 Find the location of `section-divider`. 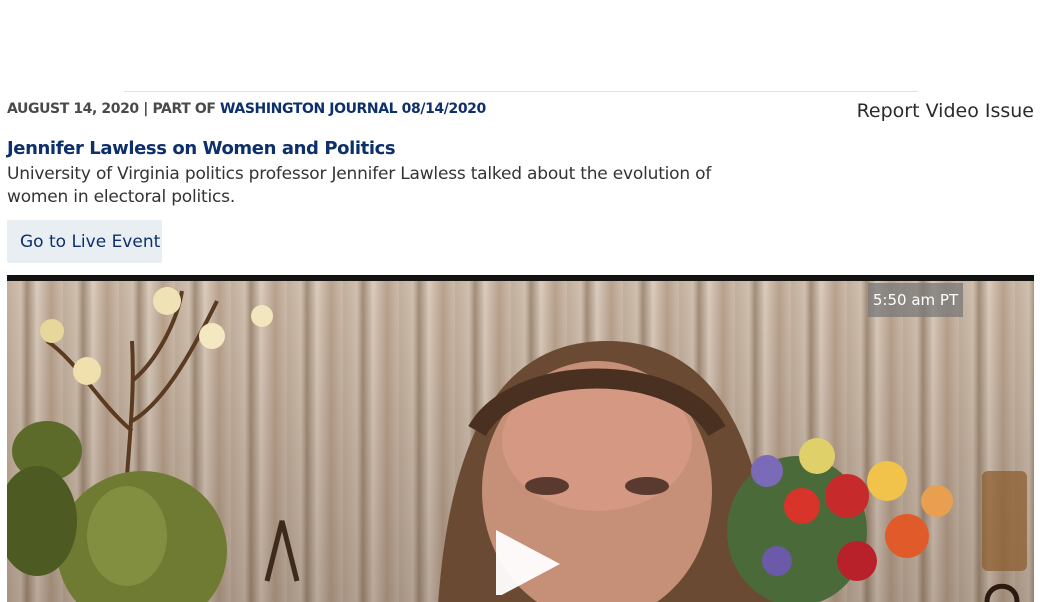

section-divider is located at coordinates (521, 91).